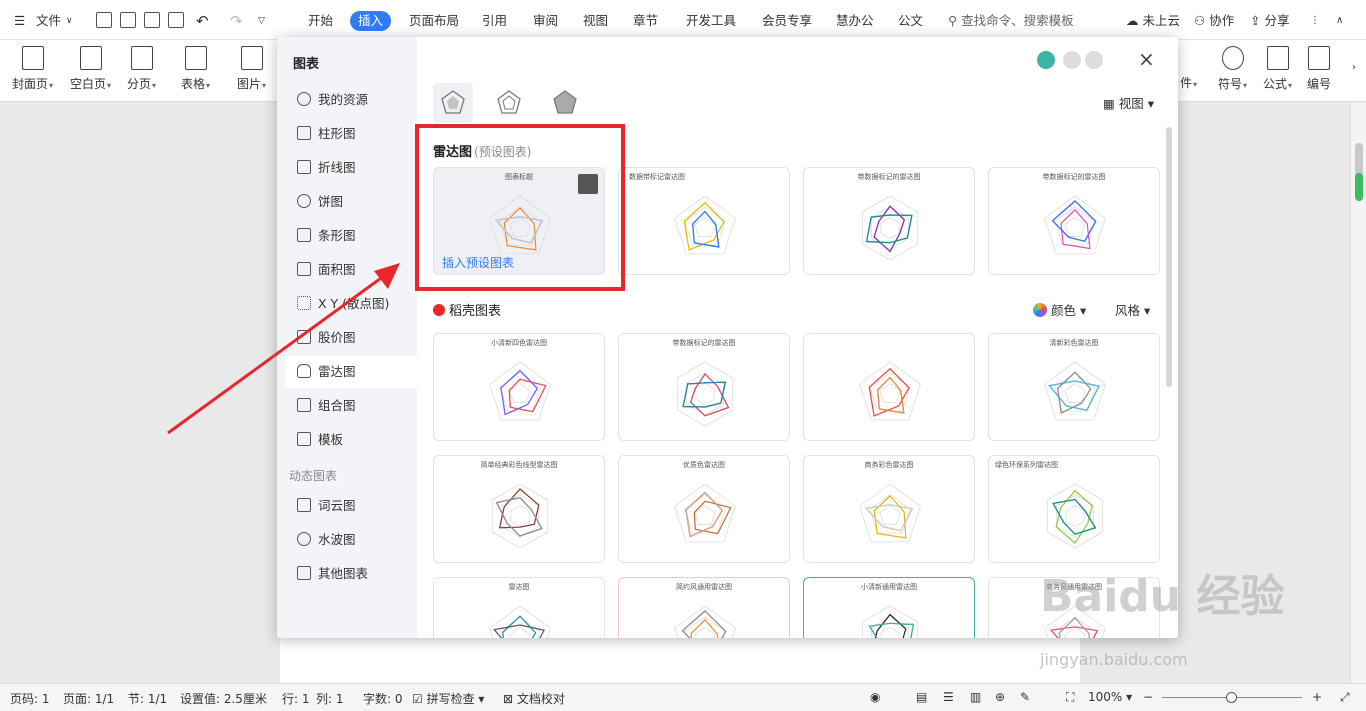 The height and width of the screenshot is (711, 1366). What do you see at coordinates (453, 103) in the screenshot?
I see `radar-style-tab` at bounding box center [453, 103].